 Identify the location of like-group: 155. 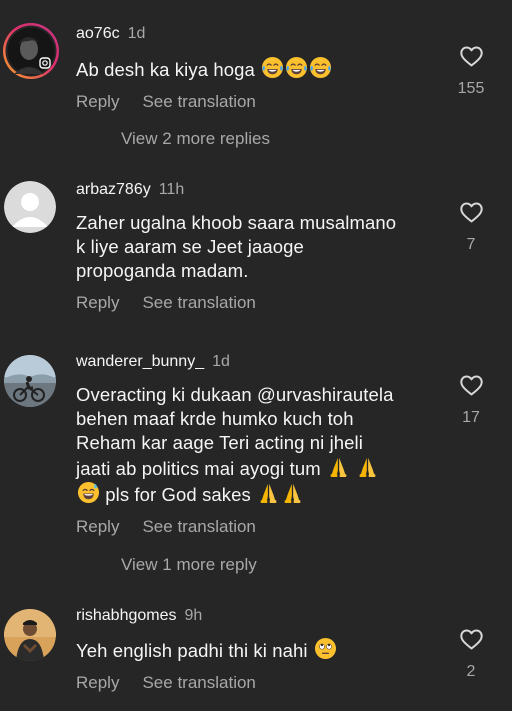
(471, 71).